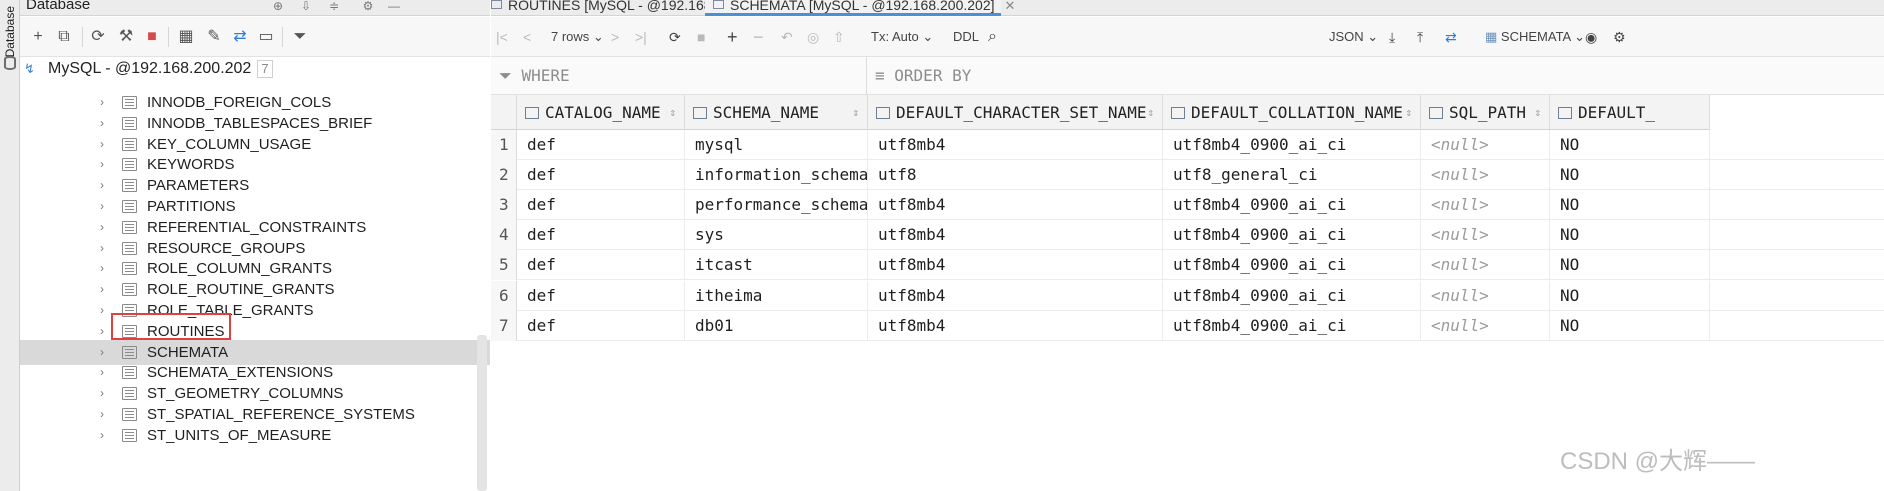  What do you see at coordinates (776, 325) in the screenshot?
I see `table-cell: db01` at bounding box center [776, 325].